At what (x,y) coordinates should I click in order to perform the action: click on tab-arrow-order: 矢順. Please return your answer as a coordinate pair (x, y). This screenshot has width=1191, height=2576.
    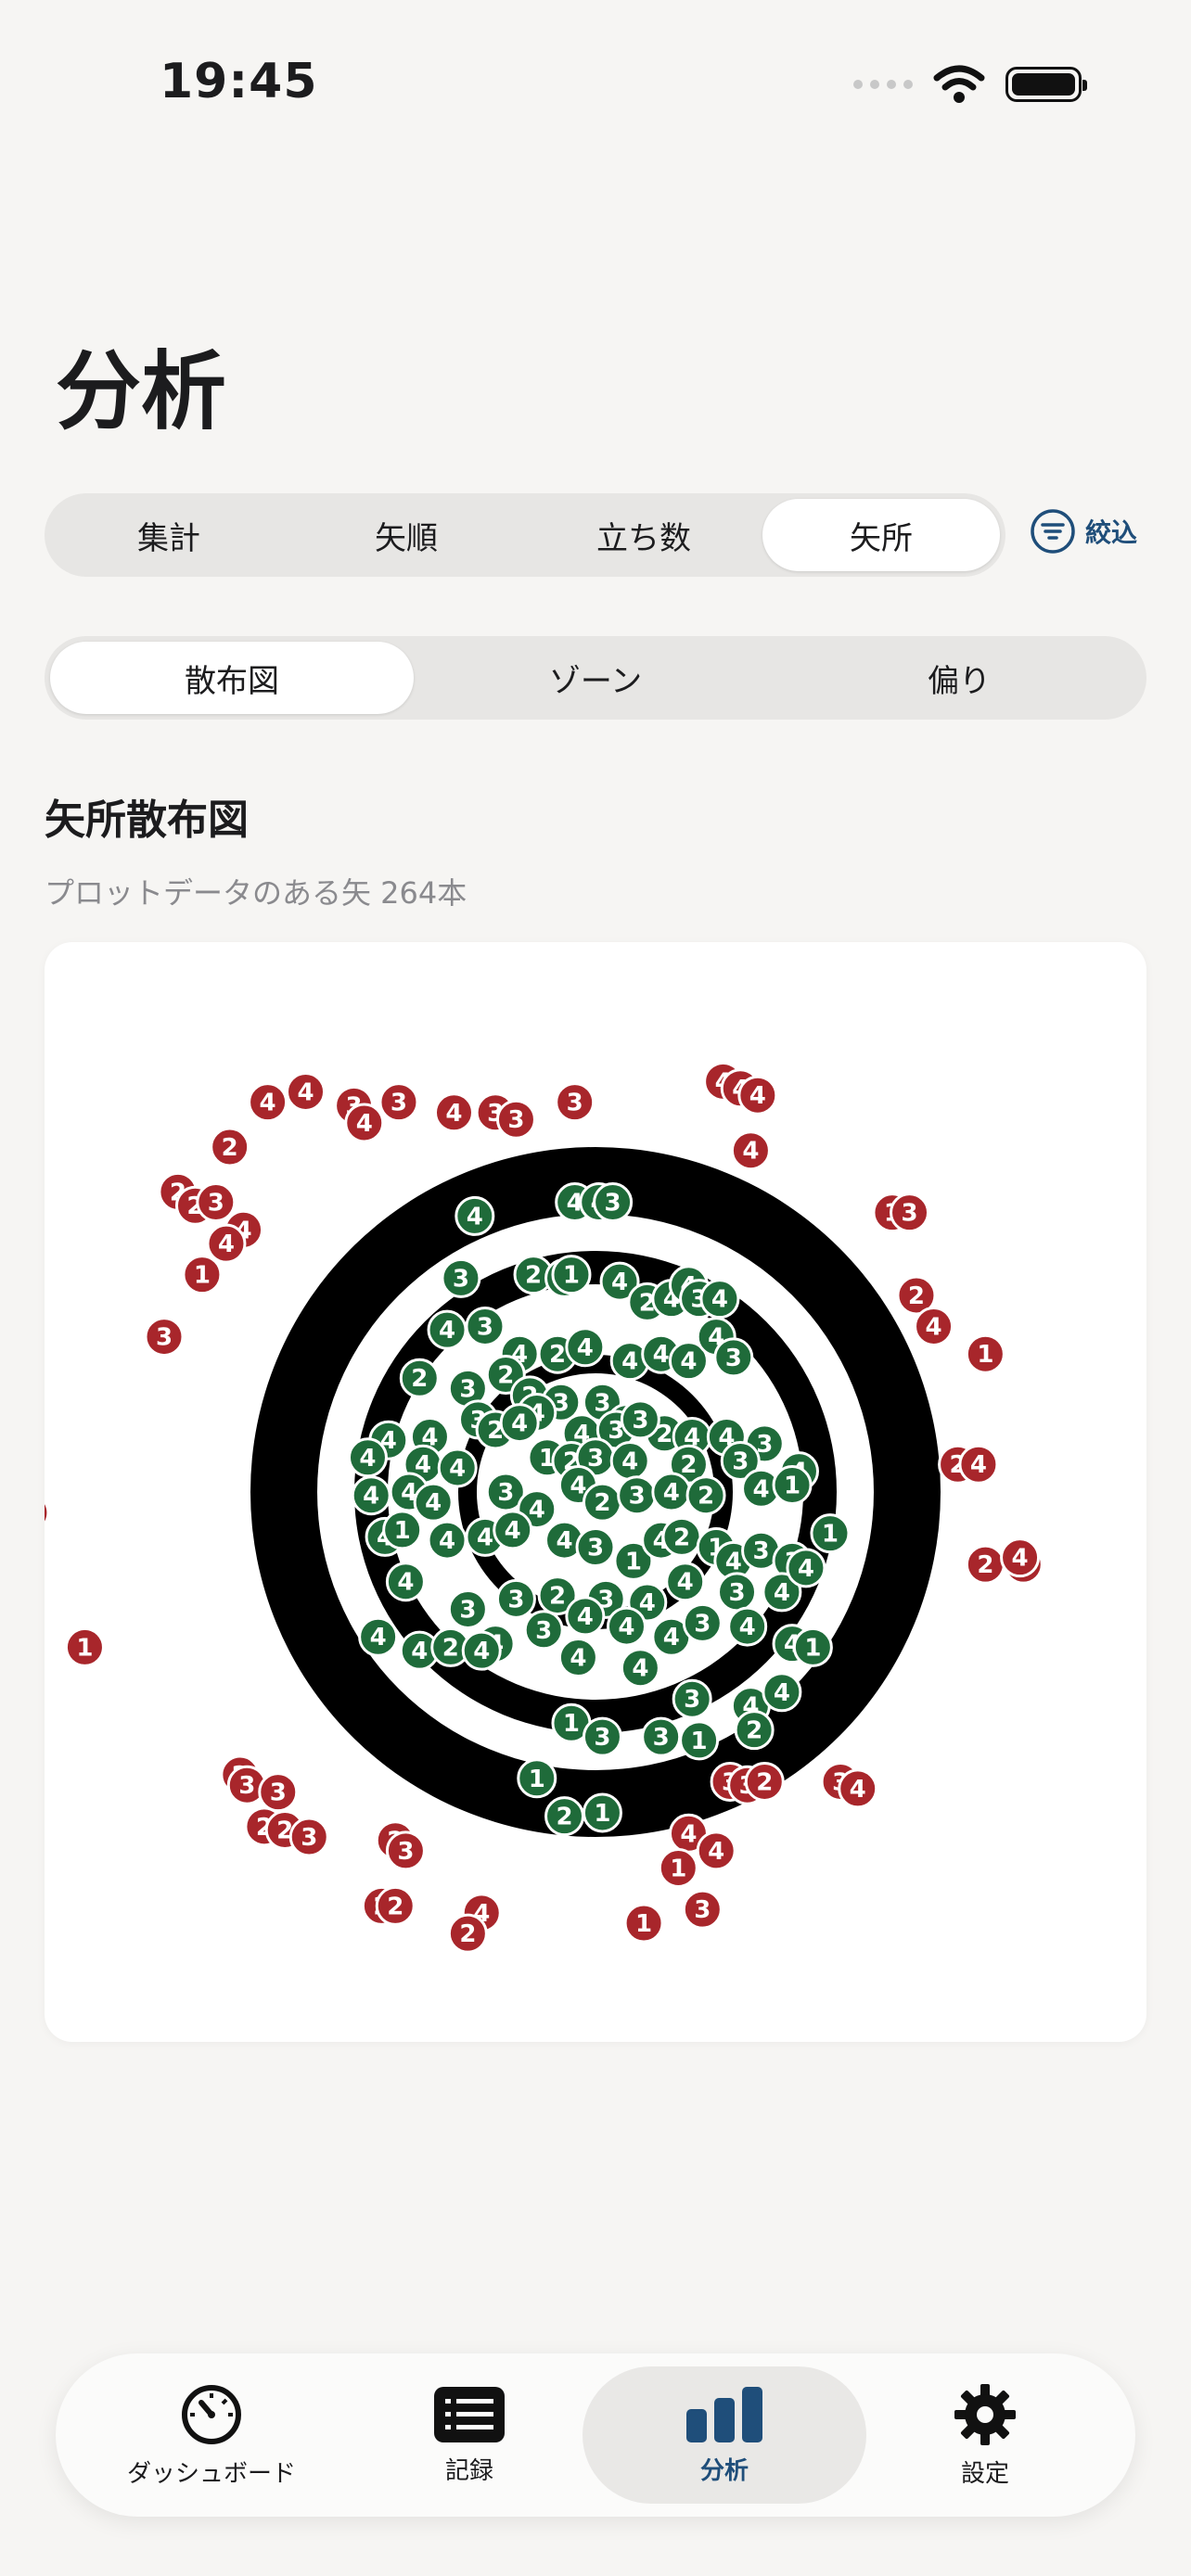
    Looking at the image, I should click on (406, 535).